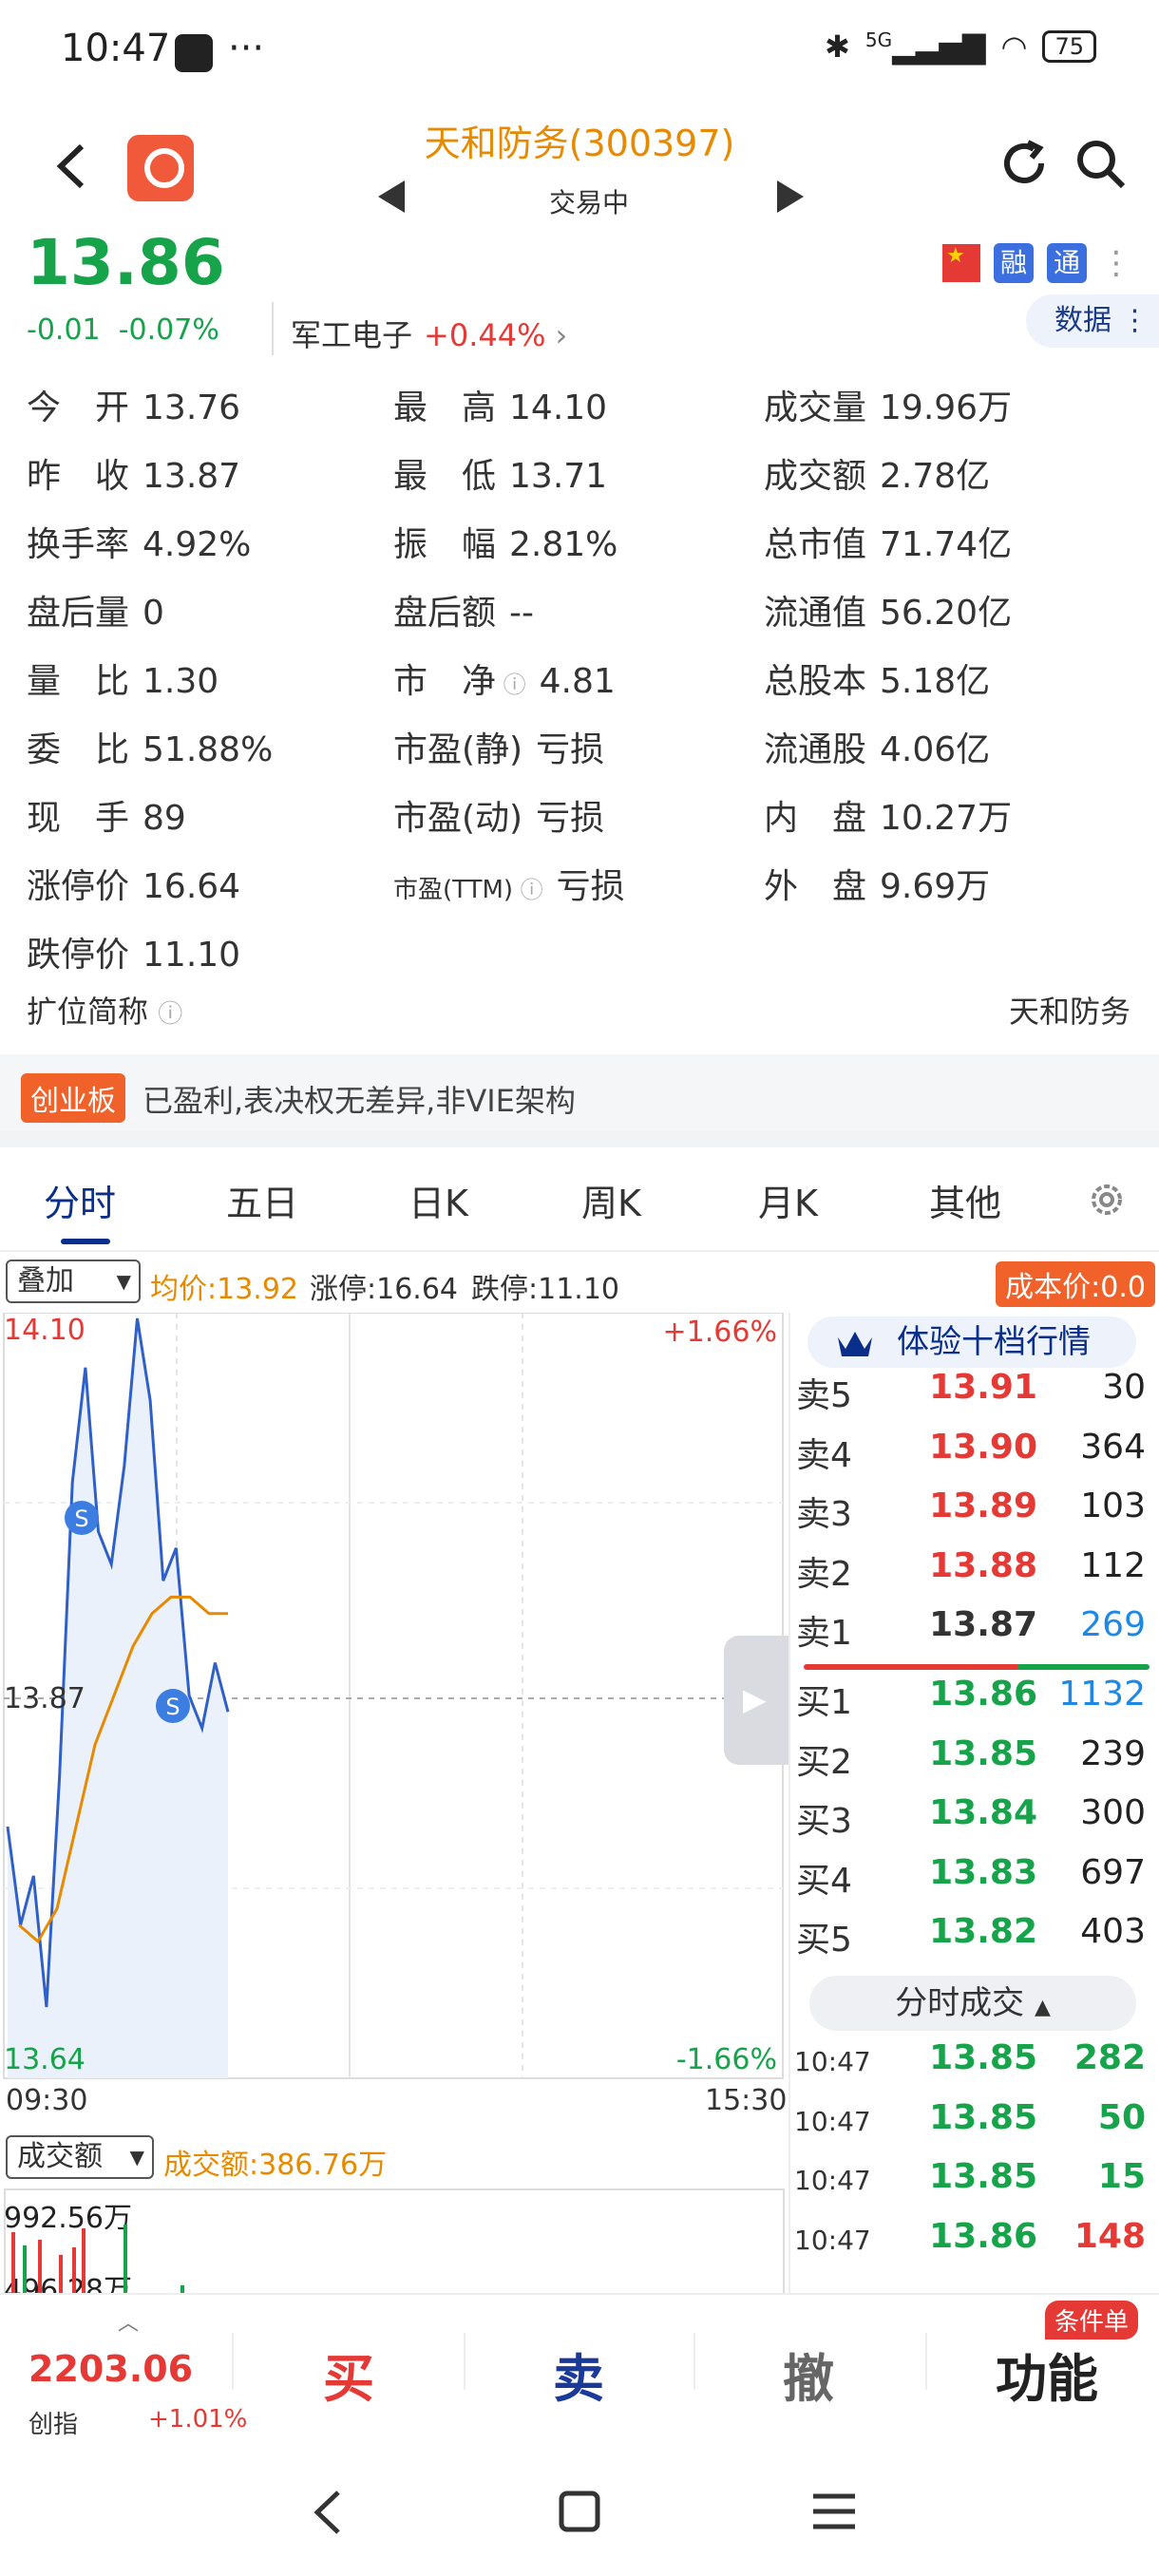  What do you see at coordinates (973, 1823) in the screenshot?
I see `bid-row: 买3 13.84 300` at bounding box center [973, 1823].